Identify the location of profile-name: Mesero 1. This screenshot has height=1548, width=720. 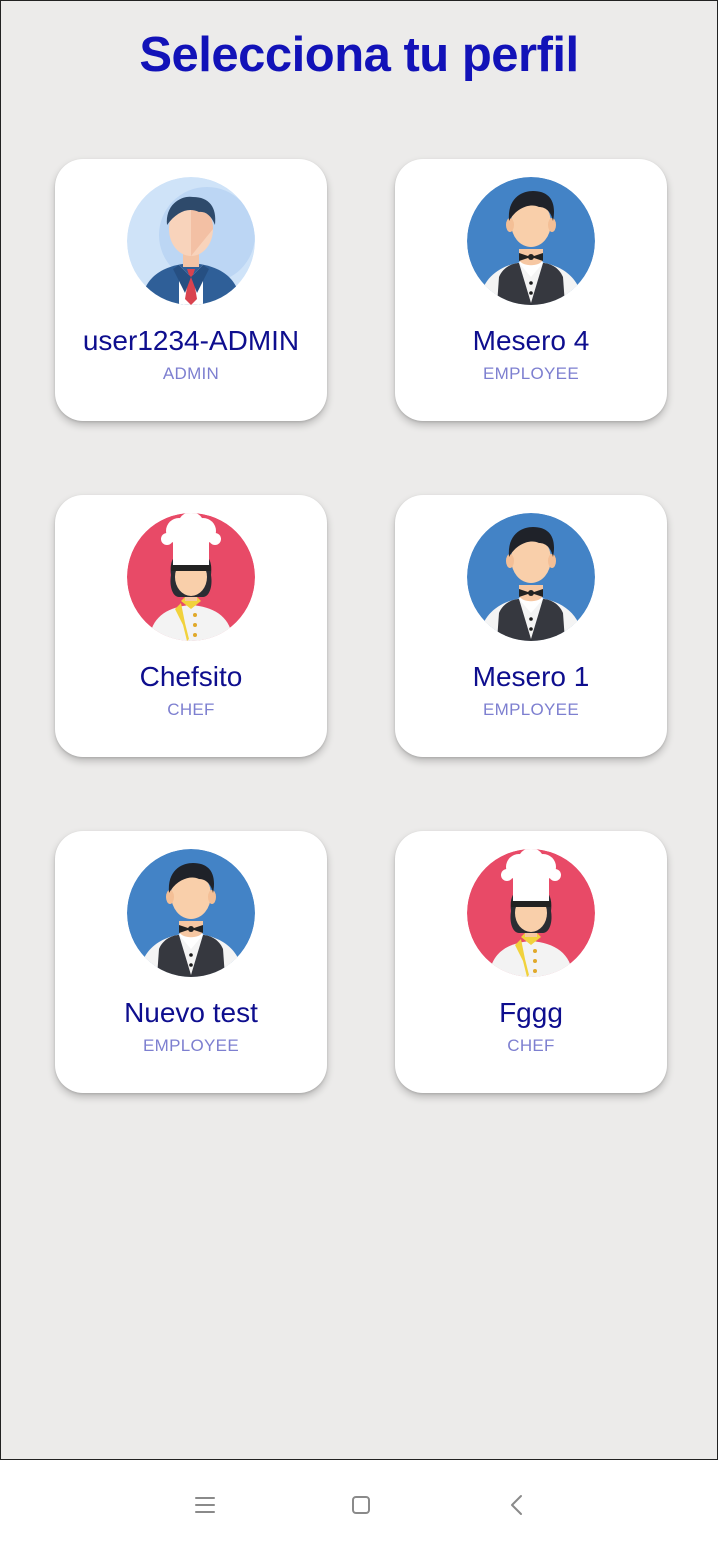
(531, 676).